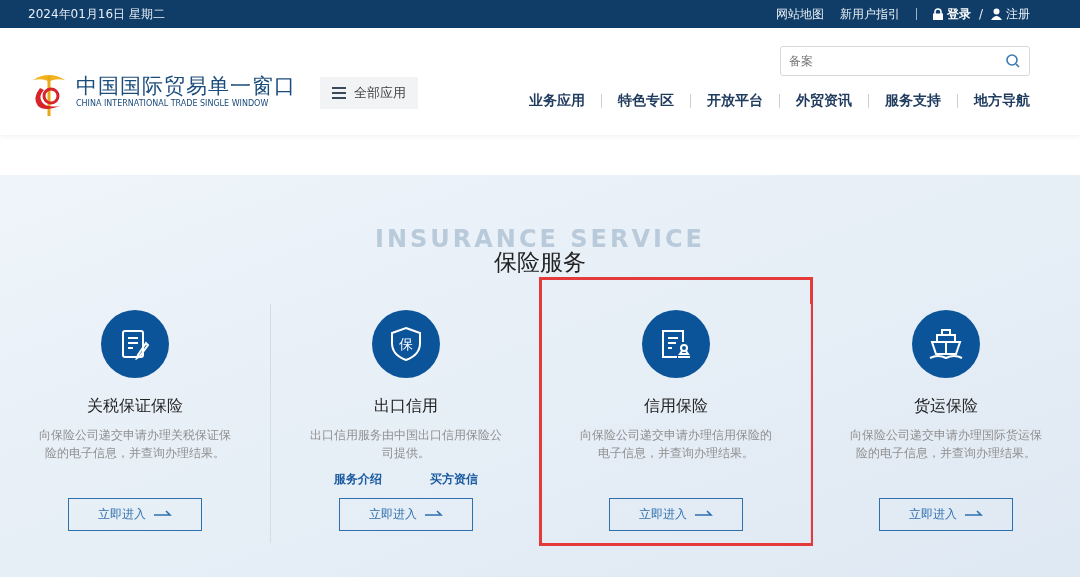 The image size is (1080, 577). Describe the element at coordinates (958, 14) in the screenshot. I see `login-link: 登录` at that location.